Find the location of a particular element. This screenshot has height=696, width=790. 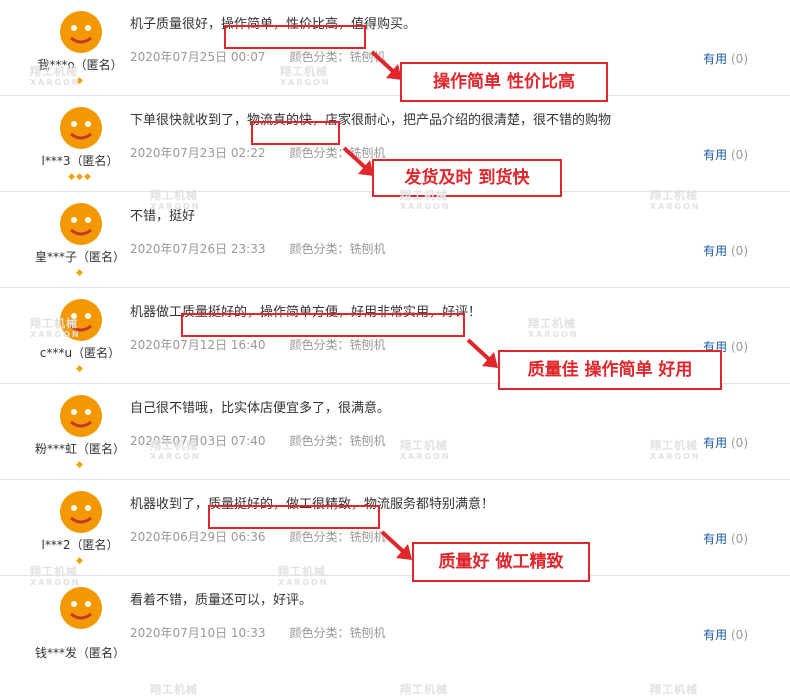

callout-label: 操作简单 性价比高 is located at coordinates (504, 82).